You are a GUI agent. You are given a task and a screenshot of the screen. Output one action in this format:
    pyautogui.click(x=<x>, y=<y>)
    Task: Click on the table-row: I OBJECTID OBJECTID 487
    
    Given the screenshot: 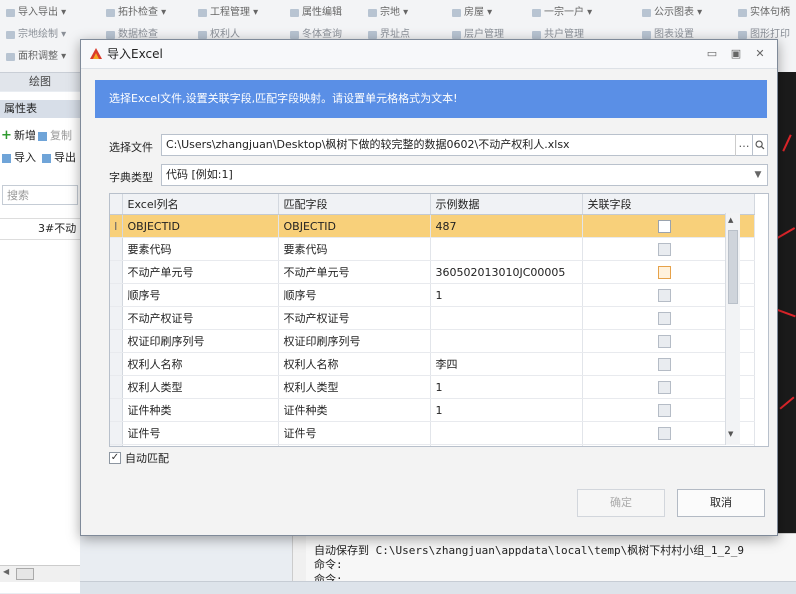 What is the action you would take?
    pyautogui.click(x=432, y=226)
    